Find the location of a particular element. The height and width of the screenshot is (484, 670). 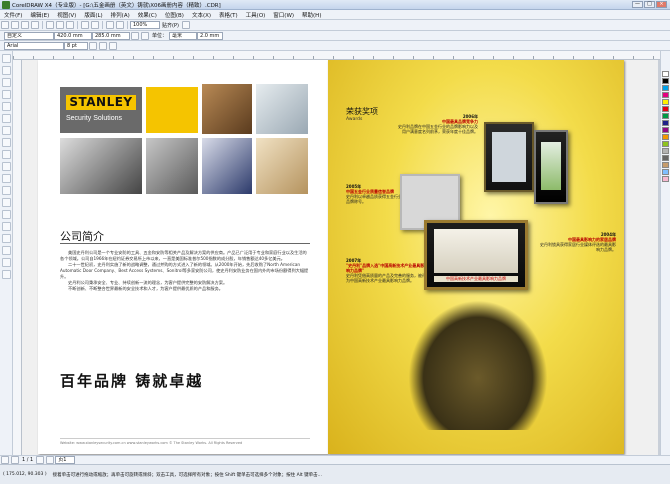

import-icon is located at coordinates (110, 25).